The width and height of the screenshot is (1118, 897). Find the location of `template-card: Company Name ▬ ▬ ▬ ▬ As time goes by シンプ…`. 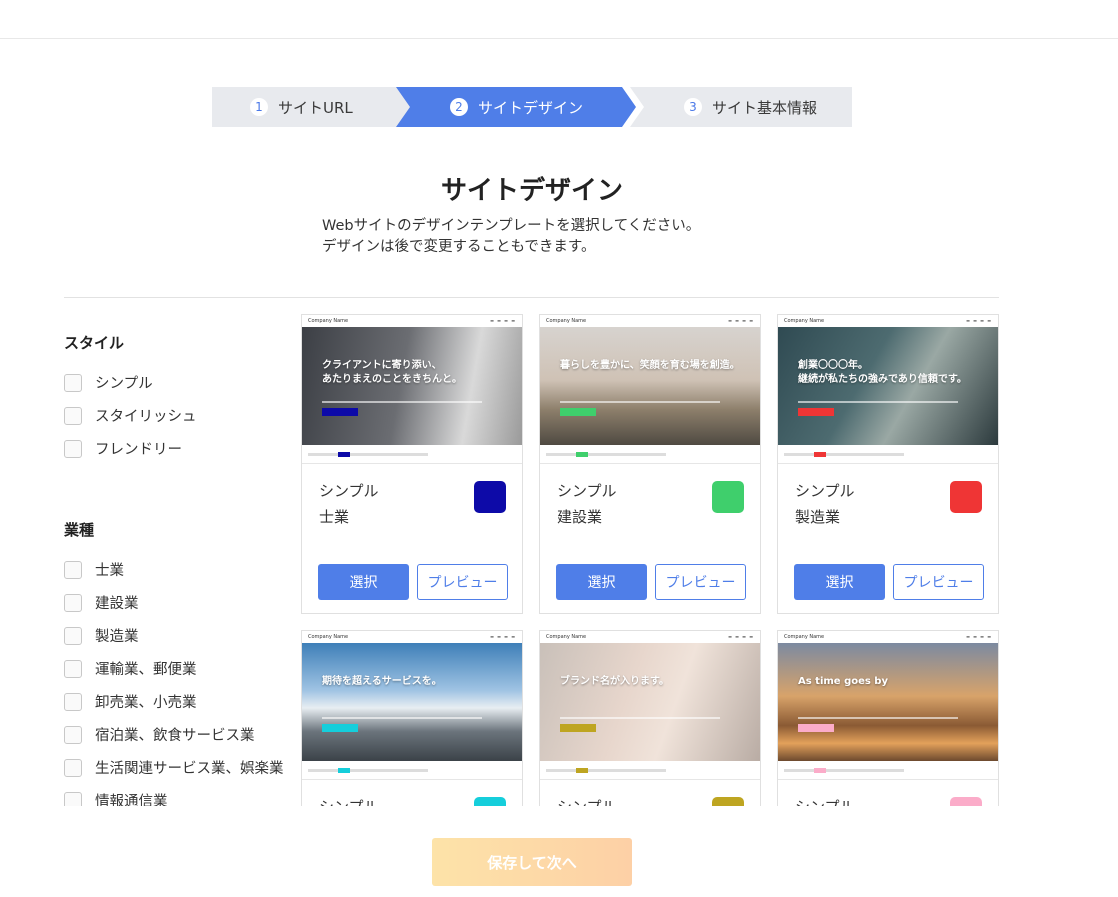

template-card: Company Name ▬ ▬ ▬ ▬ As time goes by シンプ… is located at coordinates (888, 718).